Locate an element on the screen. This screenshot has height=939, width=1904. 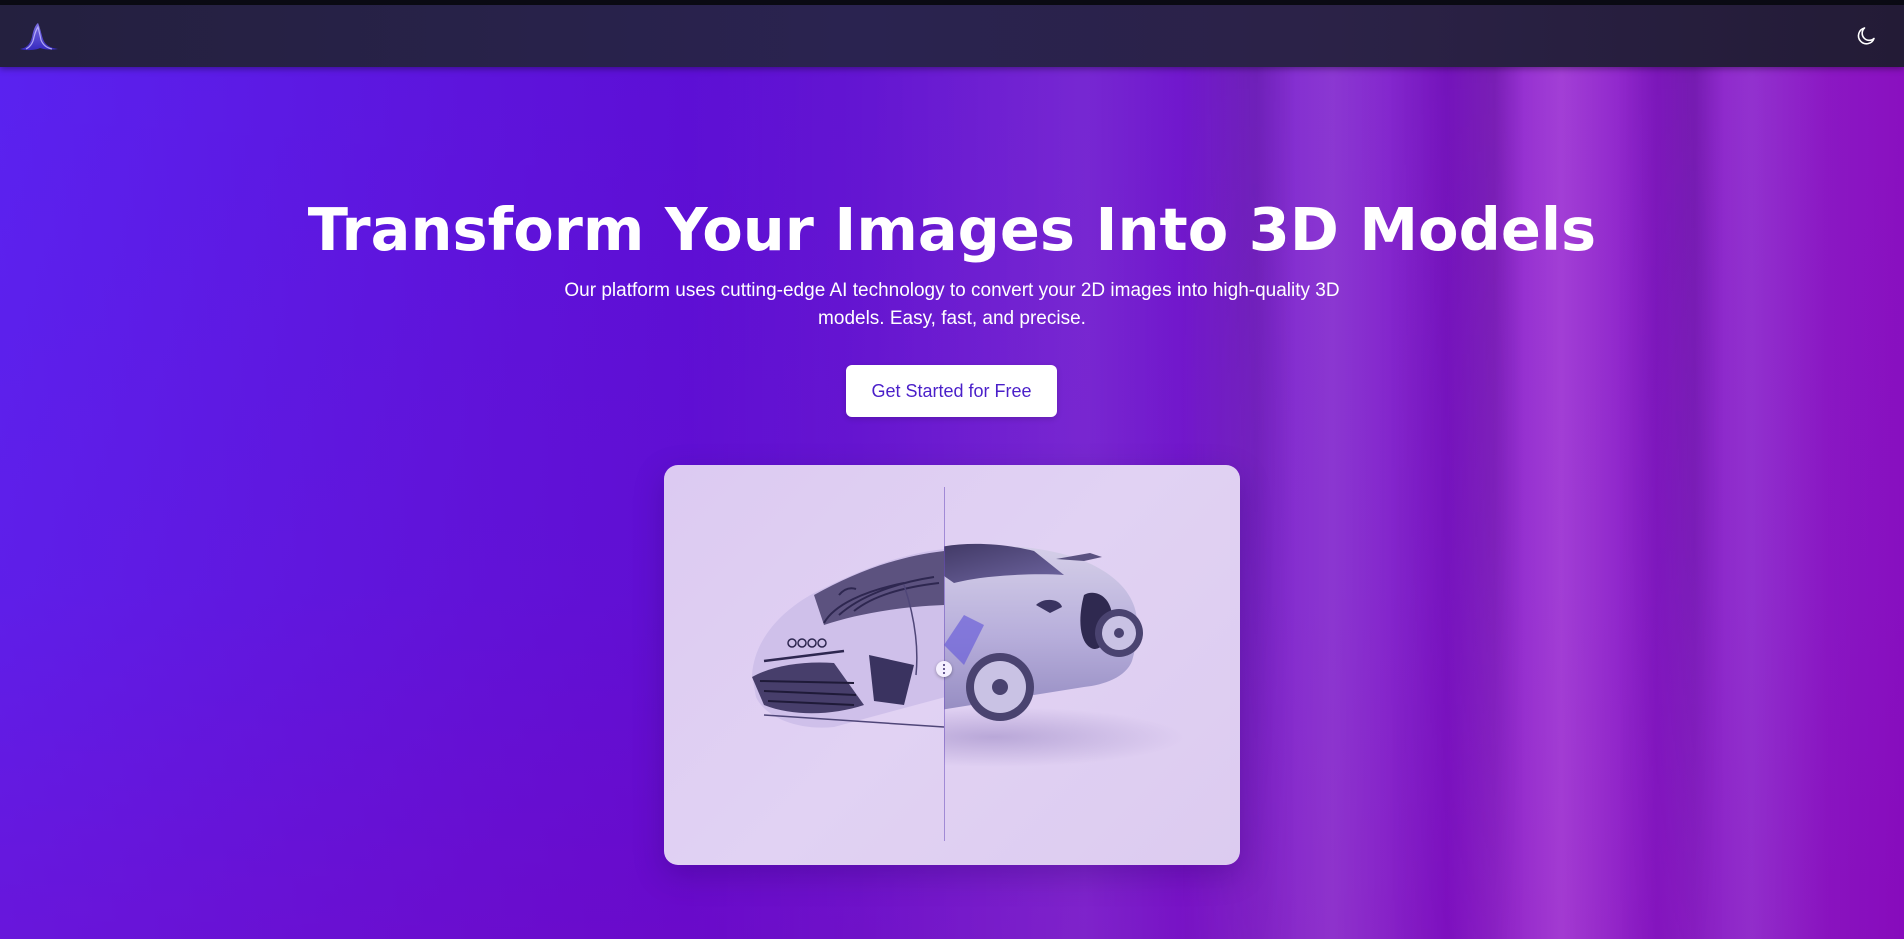
mountain-wave-logo-icon is located at coordinates (39, 37).